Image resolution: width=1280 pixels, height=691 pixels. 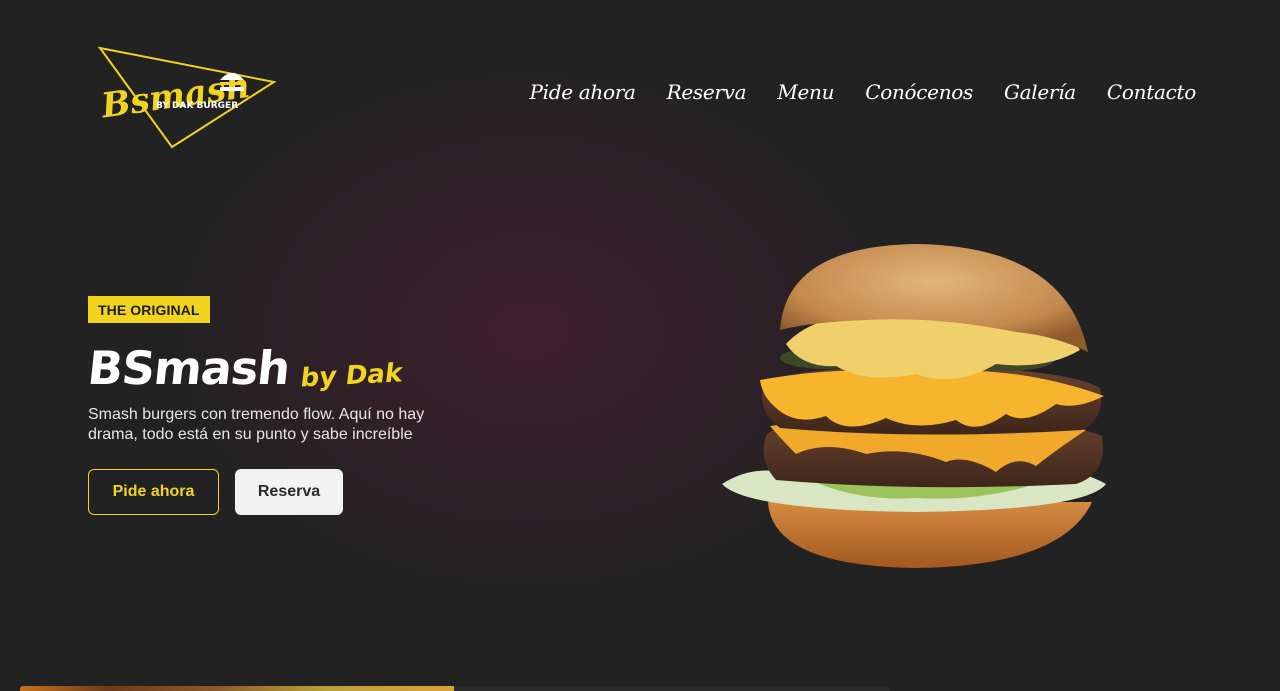 I want to click on nav-item-menu: Menu, so click(x=805, y=92).